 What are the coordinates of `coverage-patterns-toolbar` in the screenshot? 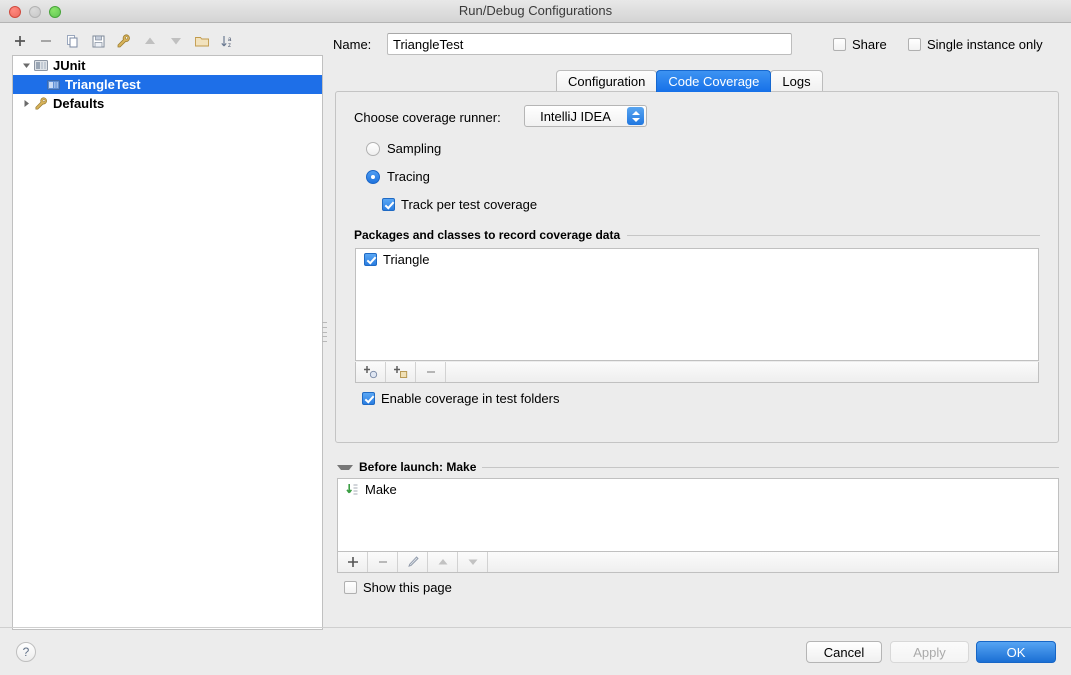 It's located at (697, 372).